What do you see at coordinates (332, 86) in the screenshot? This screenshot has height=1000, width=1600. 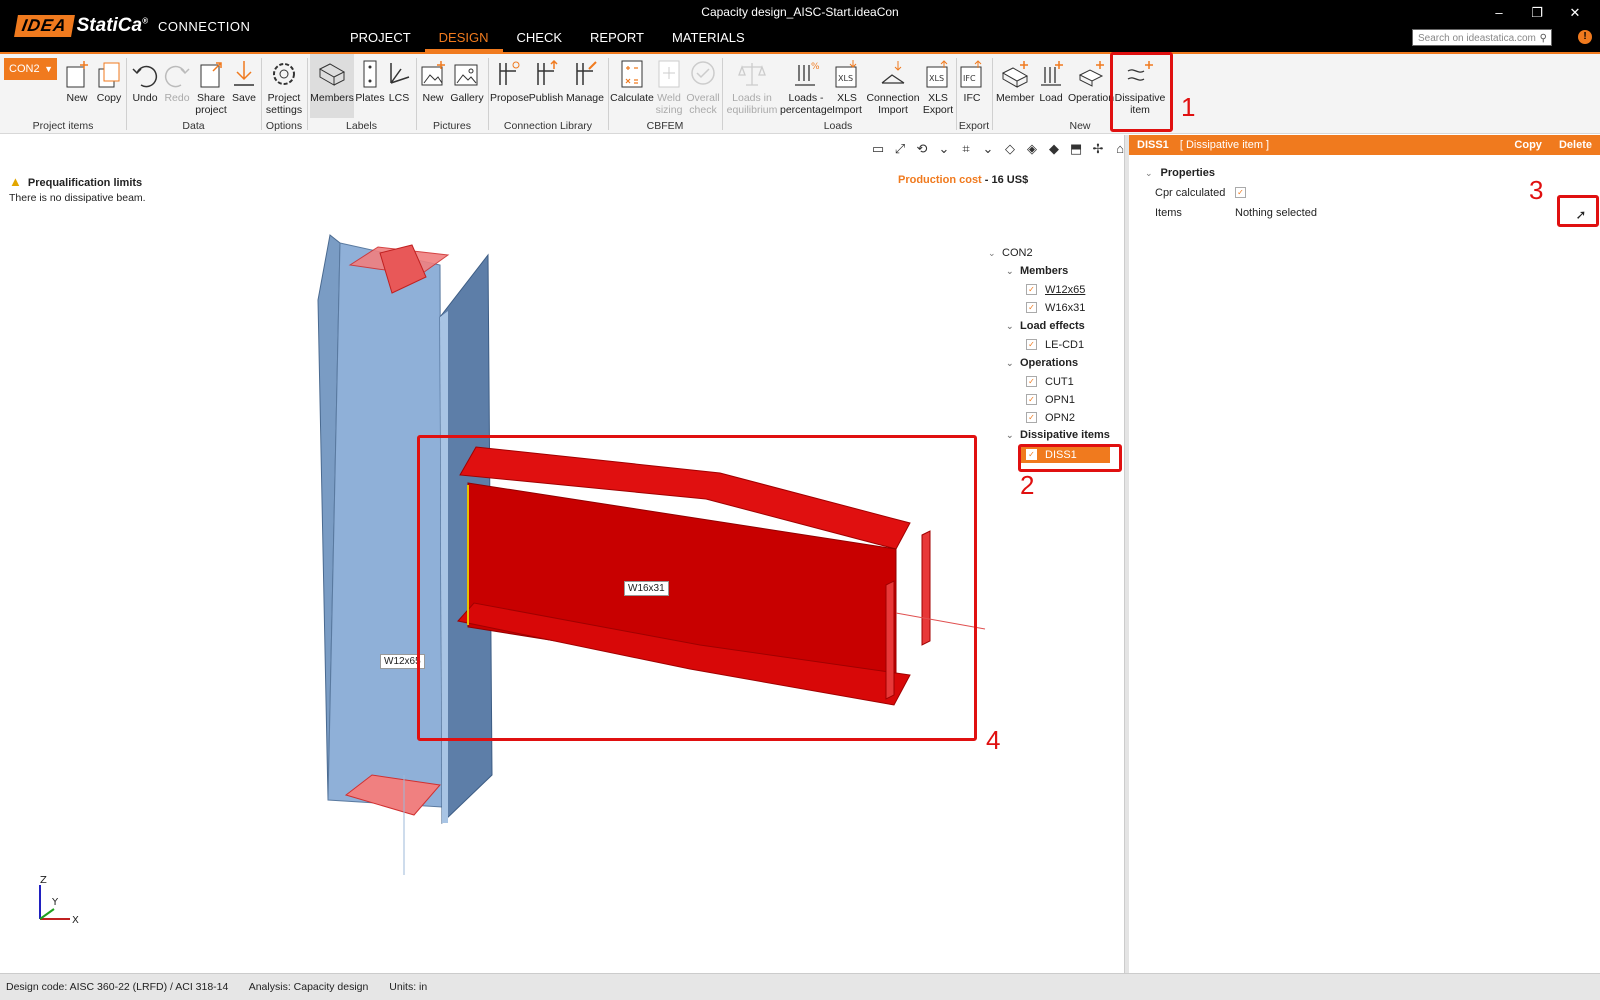 I see `members-labels-button: Members` at bounding box center [332, 86].